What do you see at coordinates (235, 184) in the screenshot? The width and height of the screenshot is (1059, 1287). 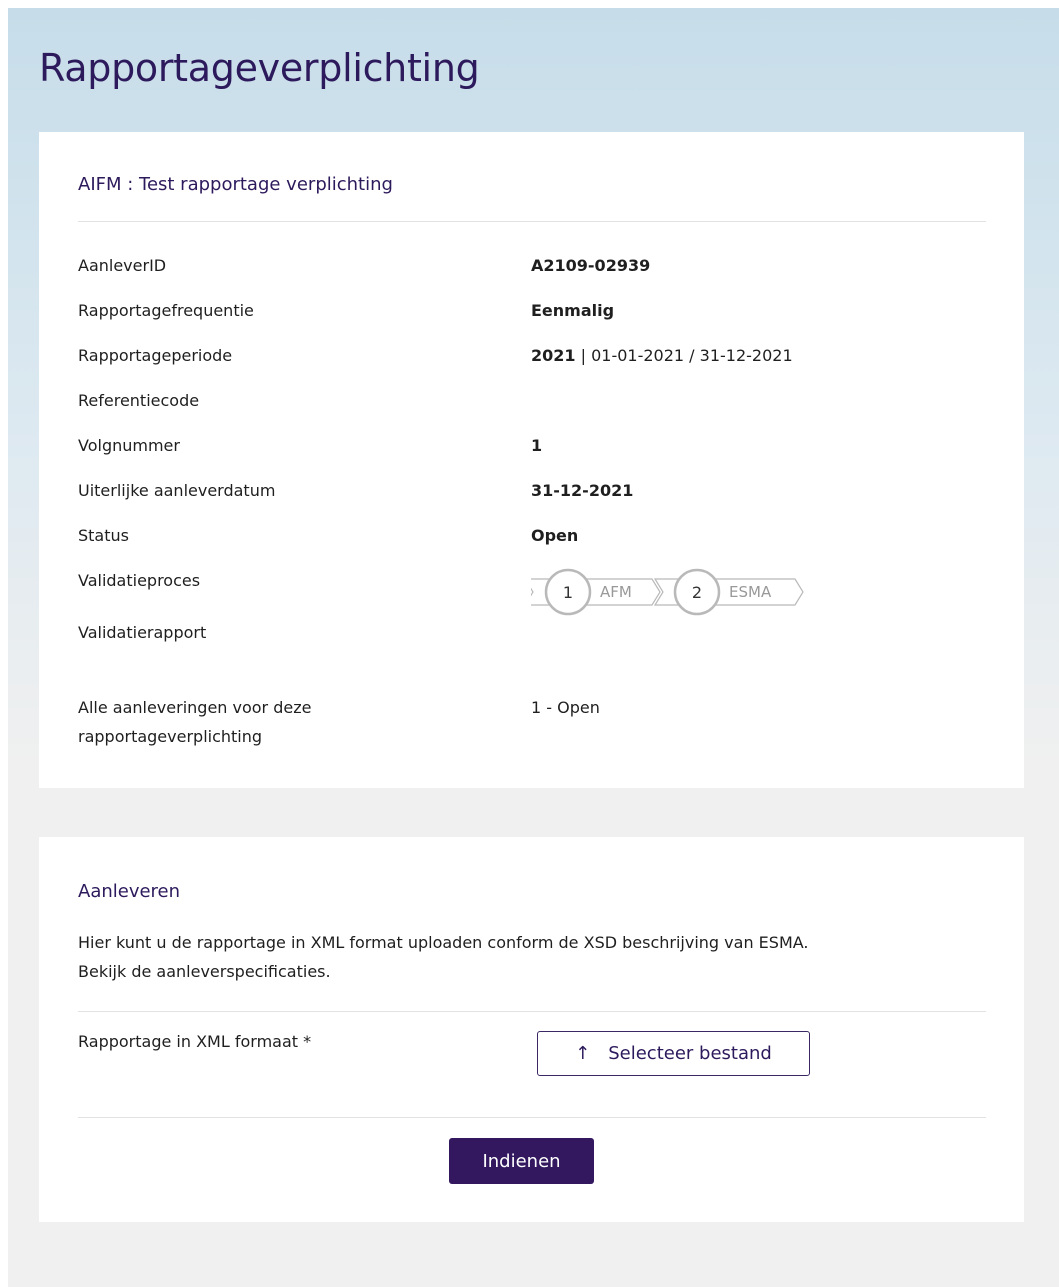 I see `details-title: AIFM : Test rapportage verplichting` at bounding box center [235, 184].